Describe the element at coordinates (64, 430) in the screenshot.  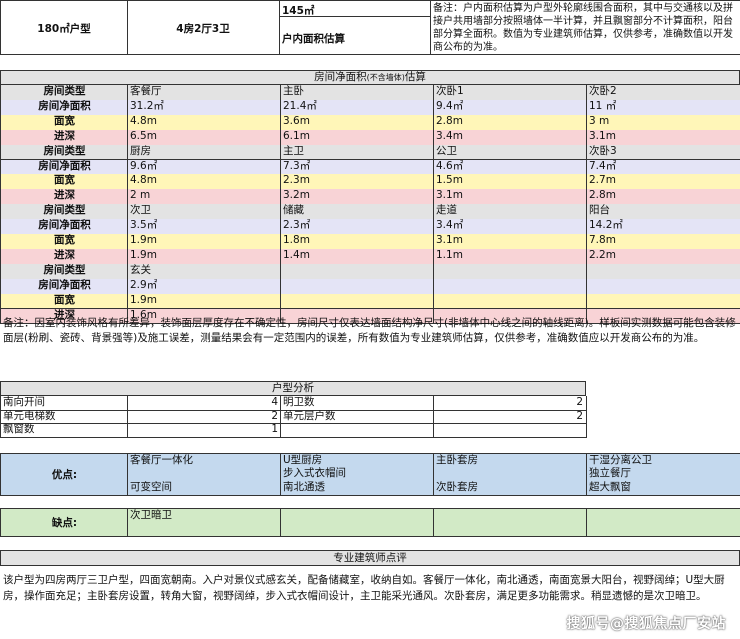
I see `analysis-label: 飘窗数` at that location.